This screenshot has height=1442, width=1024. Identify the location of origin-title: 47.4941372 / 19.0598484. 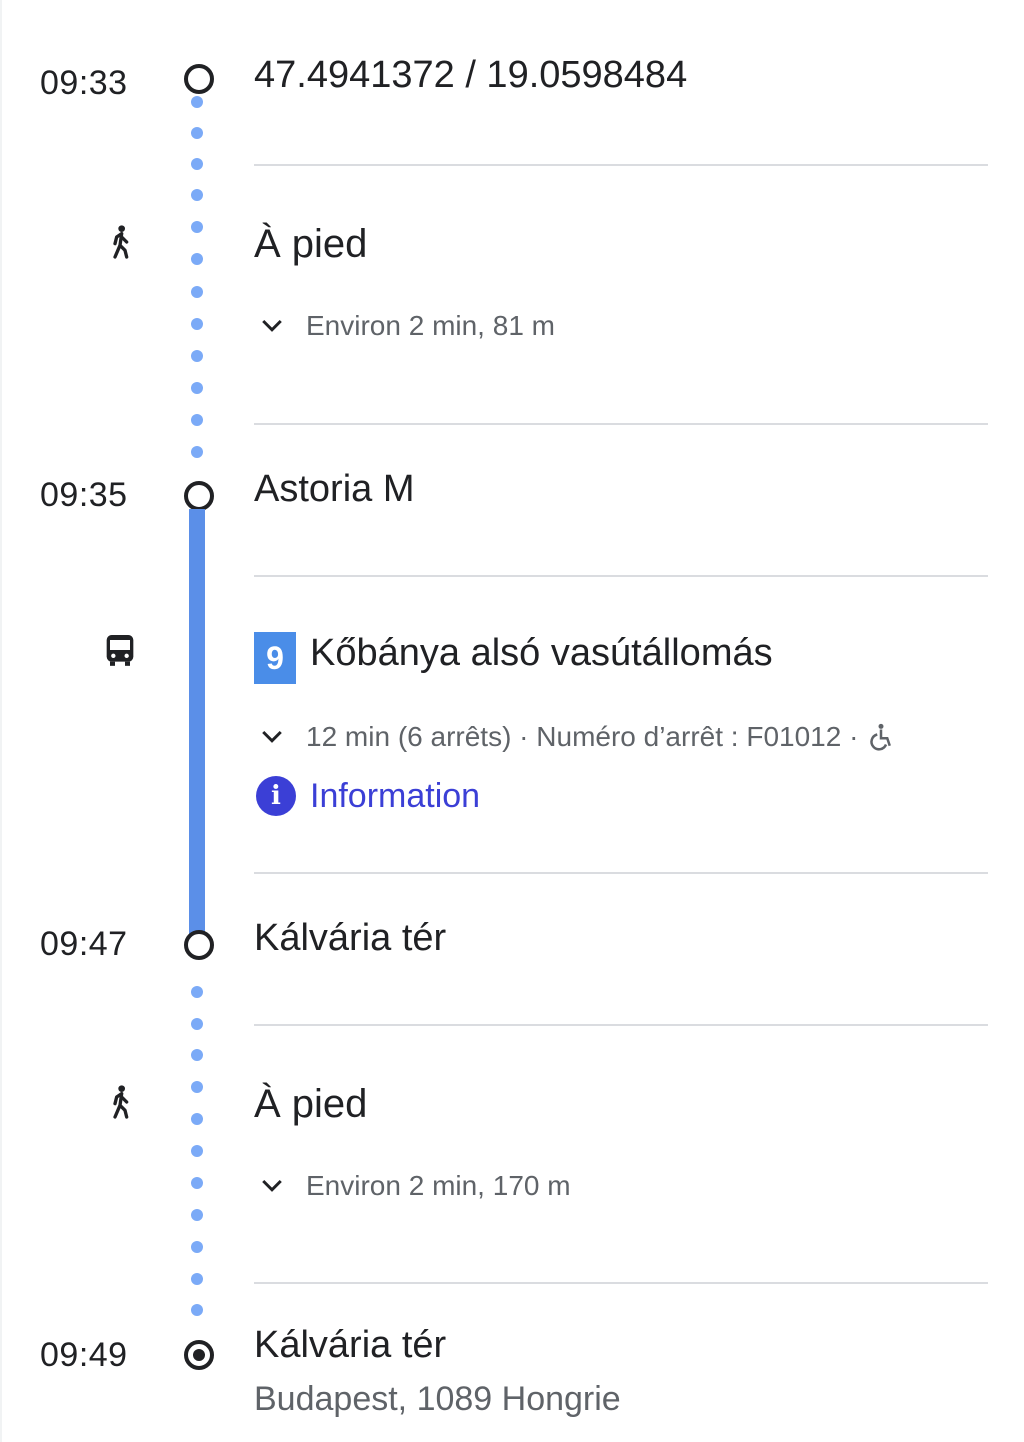
(470, 75).